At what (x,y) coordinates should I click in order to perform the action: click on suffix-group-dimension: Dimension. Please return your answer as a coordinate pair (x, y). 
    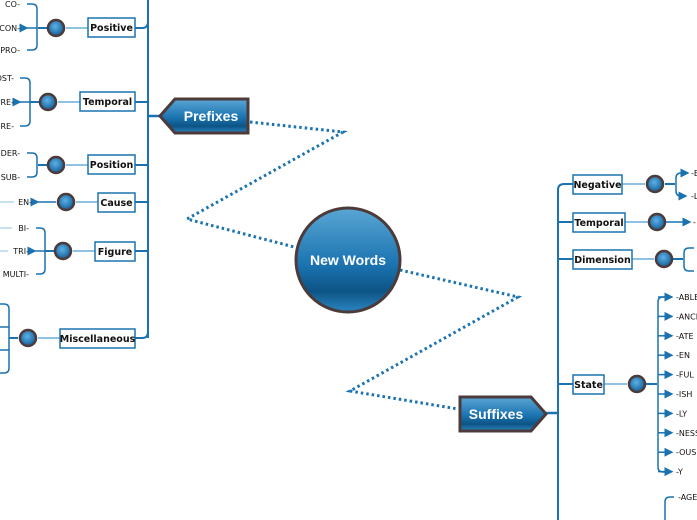
    Looking at the image, I should click on (602, 259).